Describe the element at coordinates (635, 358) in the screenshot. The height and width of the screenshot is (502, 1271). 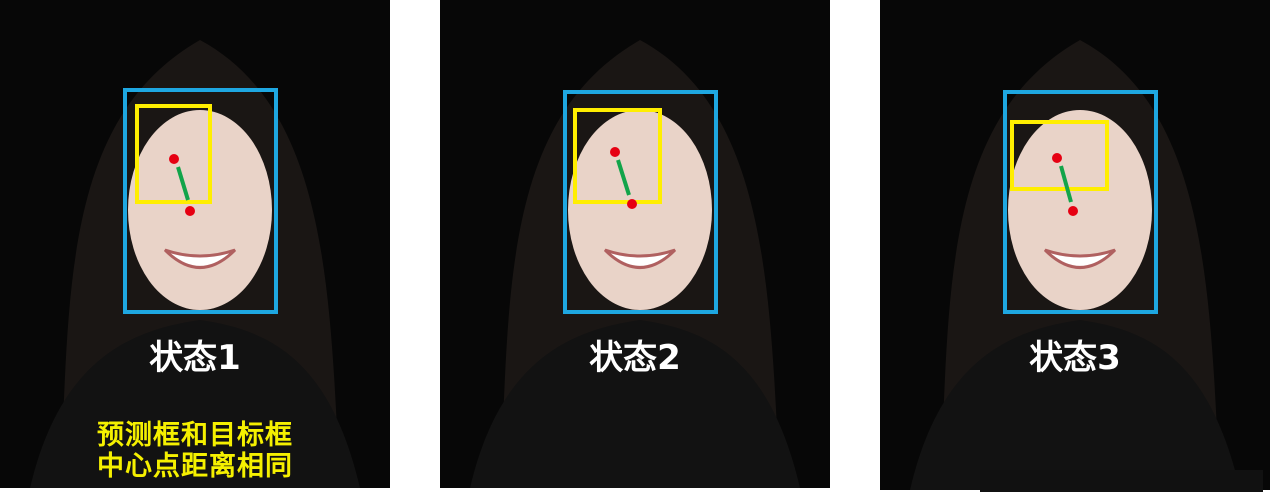
I see `state-label: 状态2` at that location.